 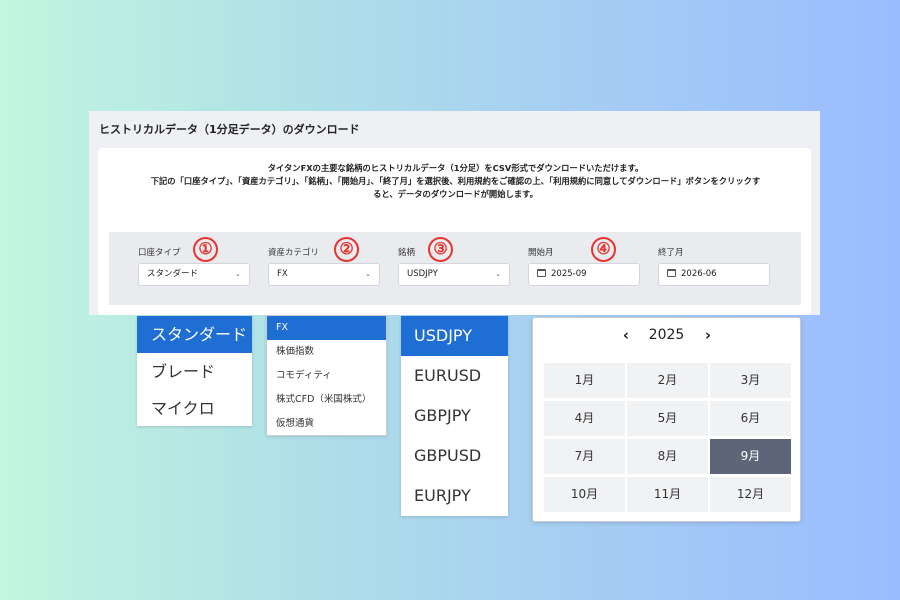 I want to click on dropdown-option: コモディティ, so click(x=326, y=376).